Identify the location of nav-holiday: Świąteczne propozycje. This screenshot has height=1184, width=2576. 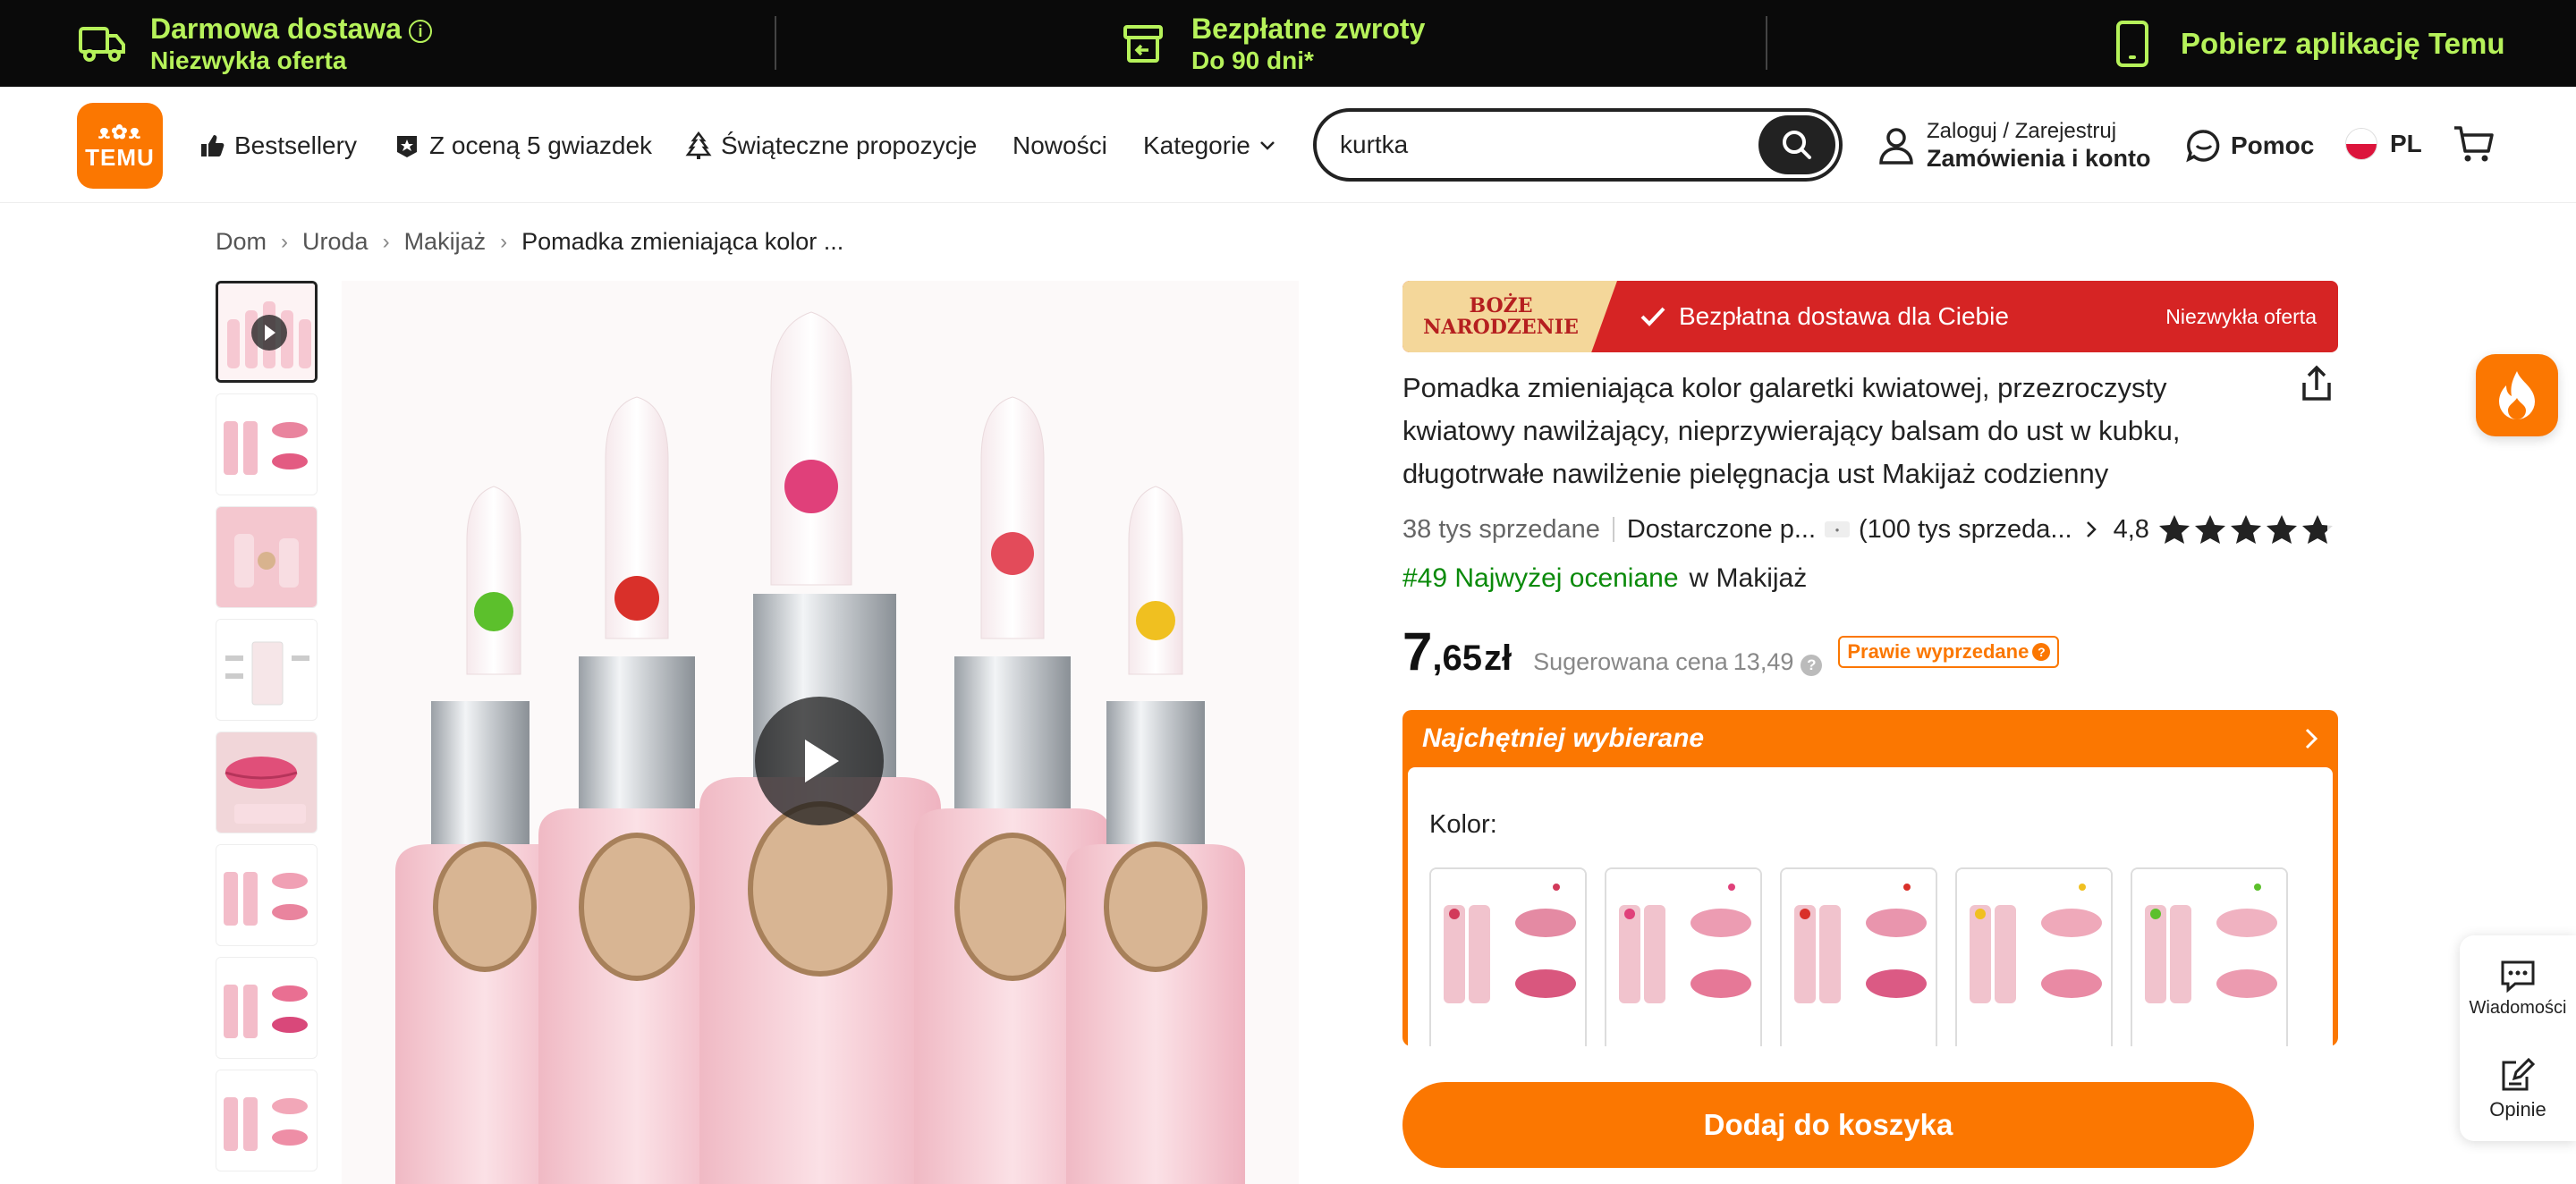
(831, 146).